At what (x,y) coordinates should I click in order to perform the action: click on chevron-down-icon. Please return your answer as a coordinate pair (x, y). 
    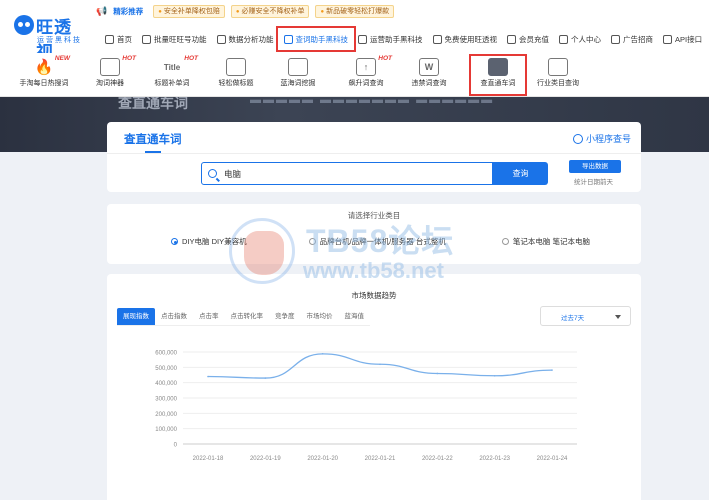
    Looking at the image, I should click on (618, 317).